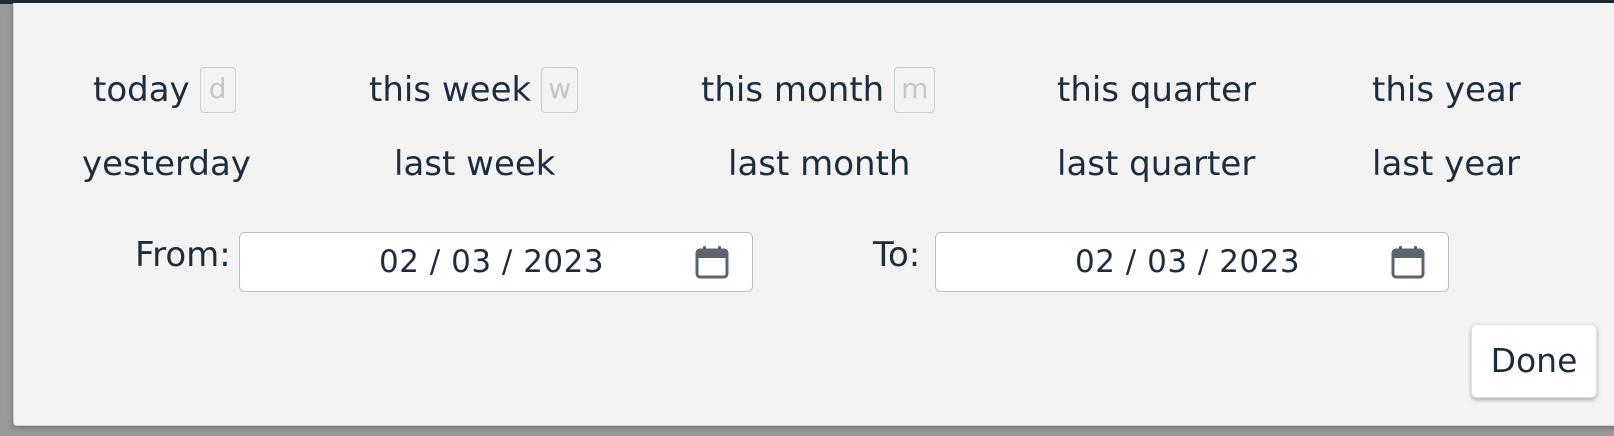 The image size is (1614, 436). What do you see at coordinates (897, 255) in the screenshot?
I see `to-label: To:` at bounding box center [897, 255].